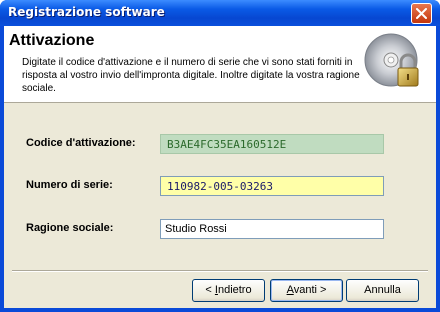 This screenshot has width=440, height=312. What do you see at coordinates (382, 290) in the screenshot?
I see `cancel-button: Annulla` at bounding box center [382, 290].